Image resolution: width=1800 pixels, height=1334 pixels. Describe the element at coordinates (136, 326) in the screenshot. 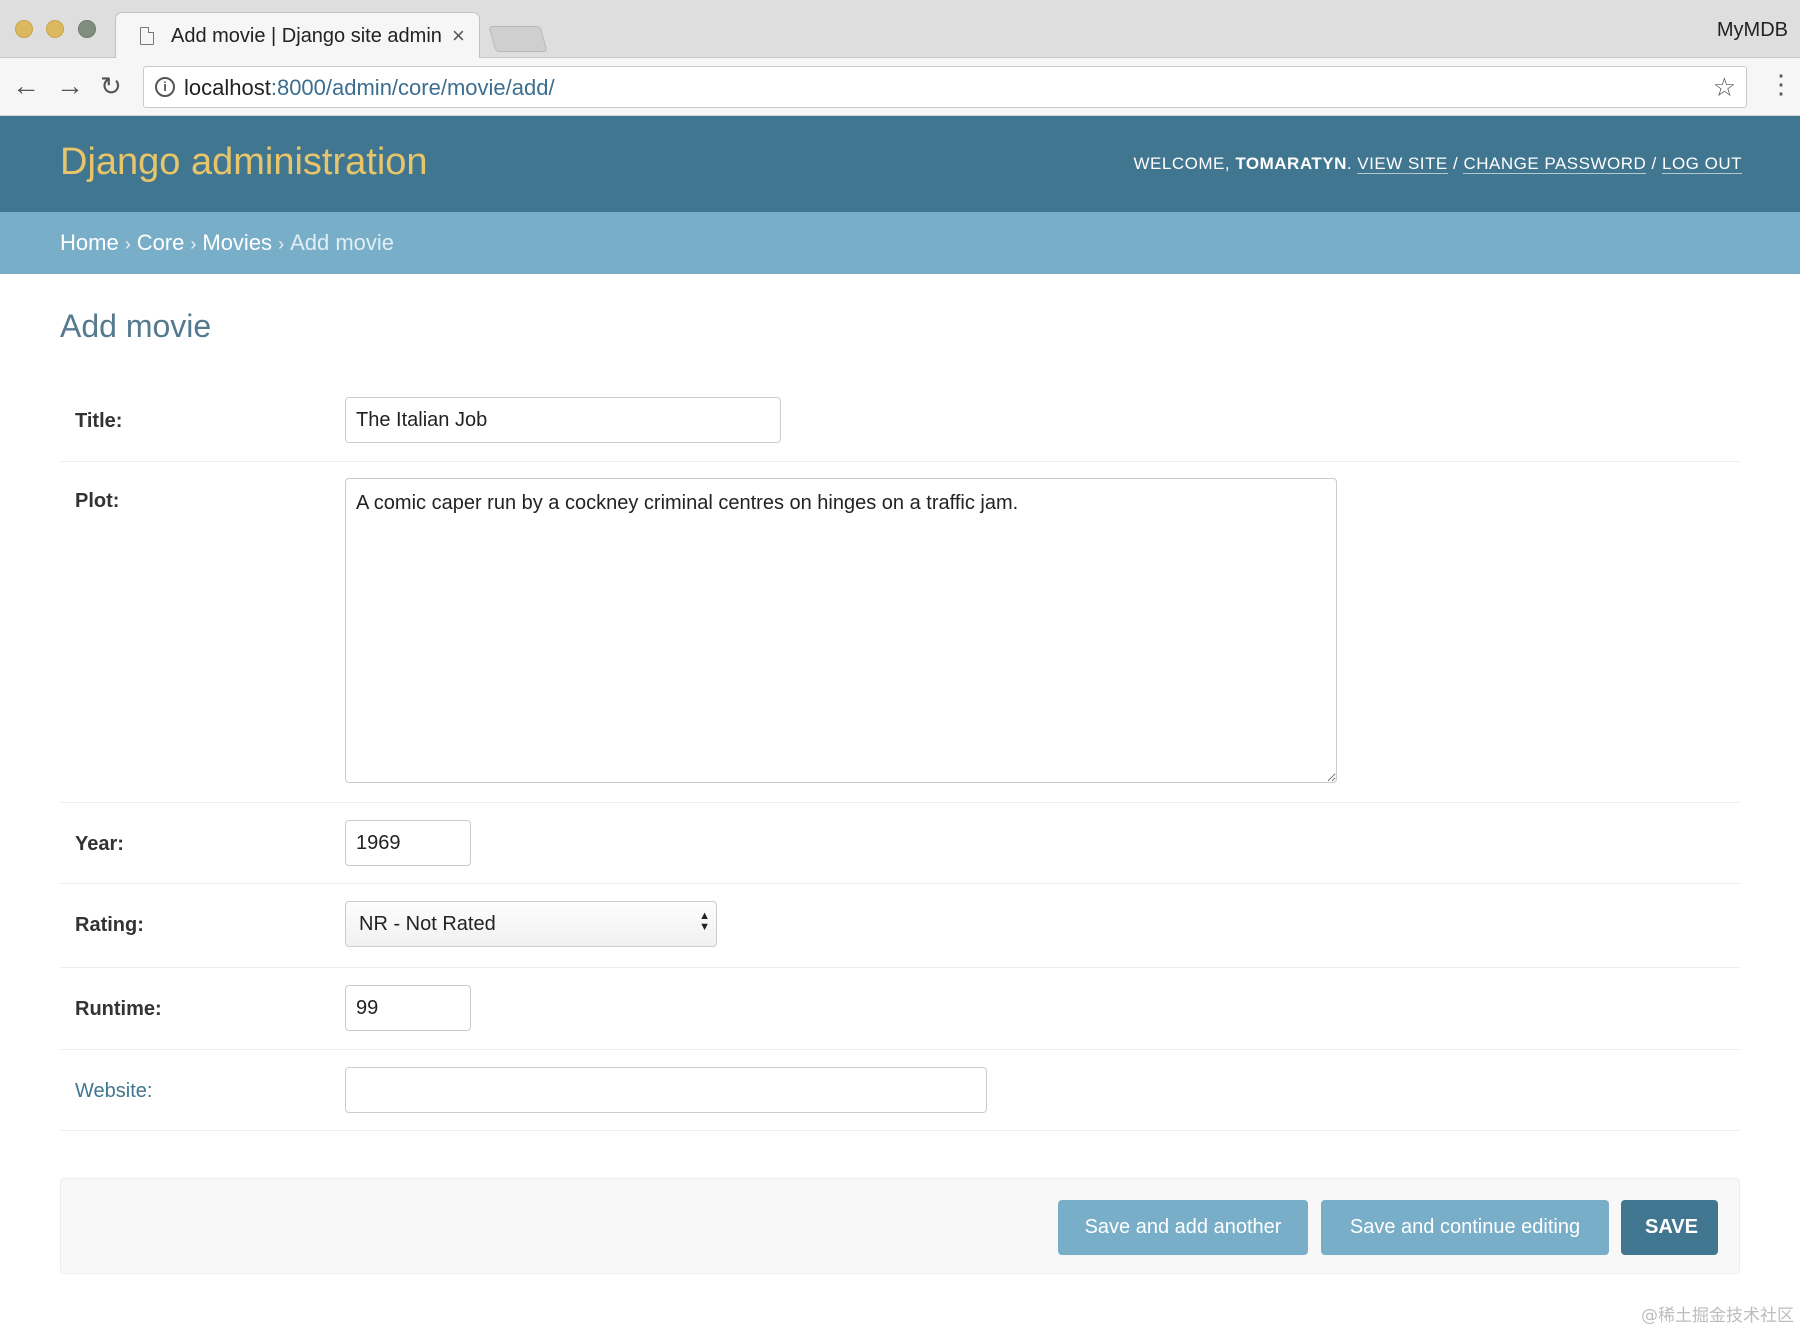

I see `page-title: Add movie` at that location.